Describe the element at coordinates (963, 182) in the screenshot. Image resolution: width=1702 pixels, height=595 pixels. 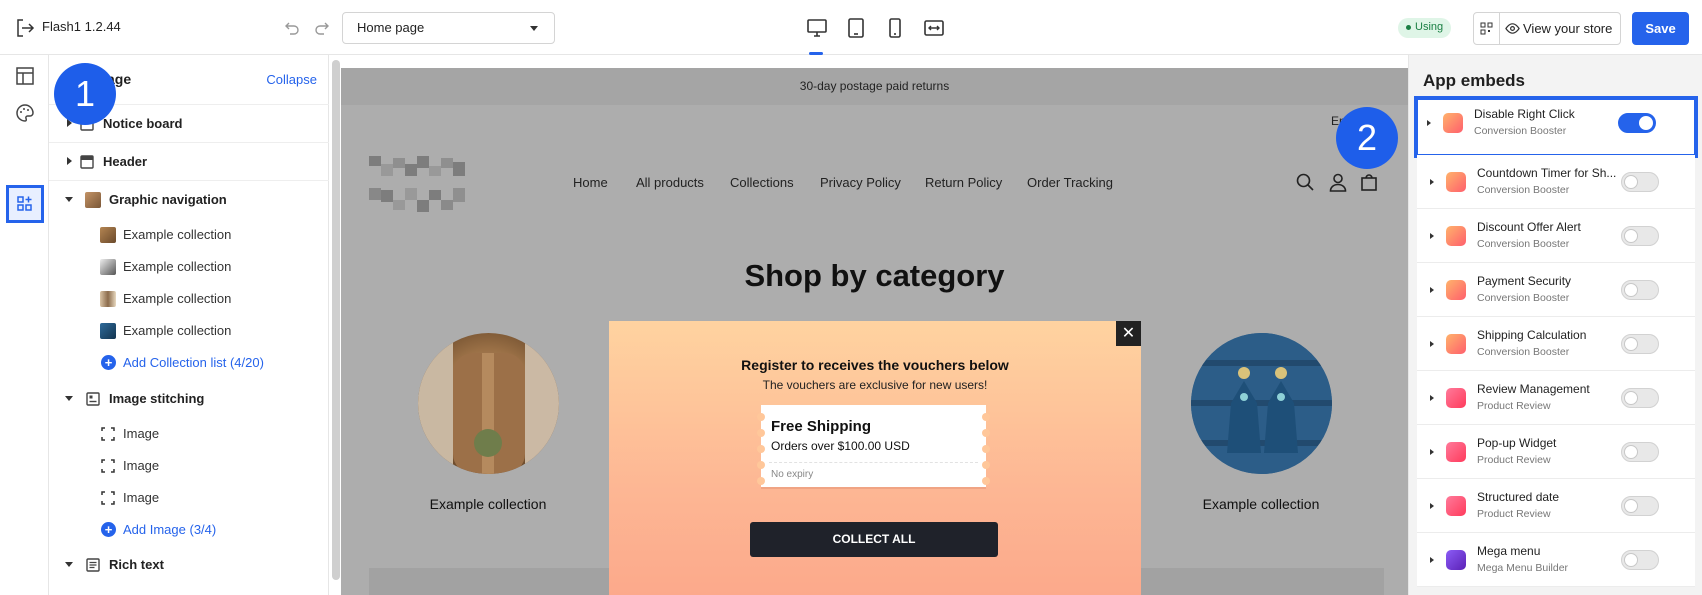
I see `nav-return-policy: Return Policy` at that location.